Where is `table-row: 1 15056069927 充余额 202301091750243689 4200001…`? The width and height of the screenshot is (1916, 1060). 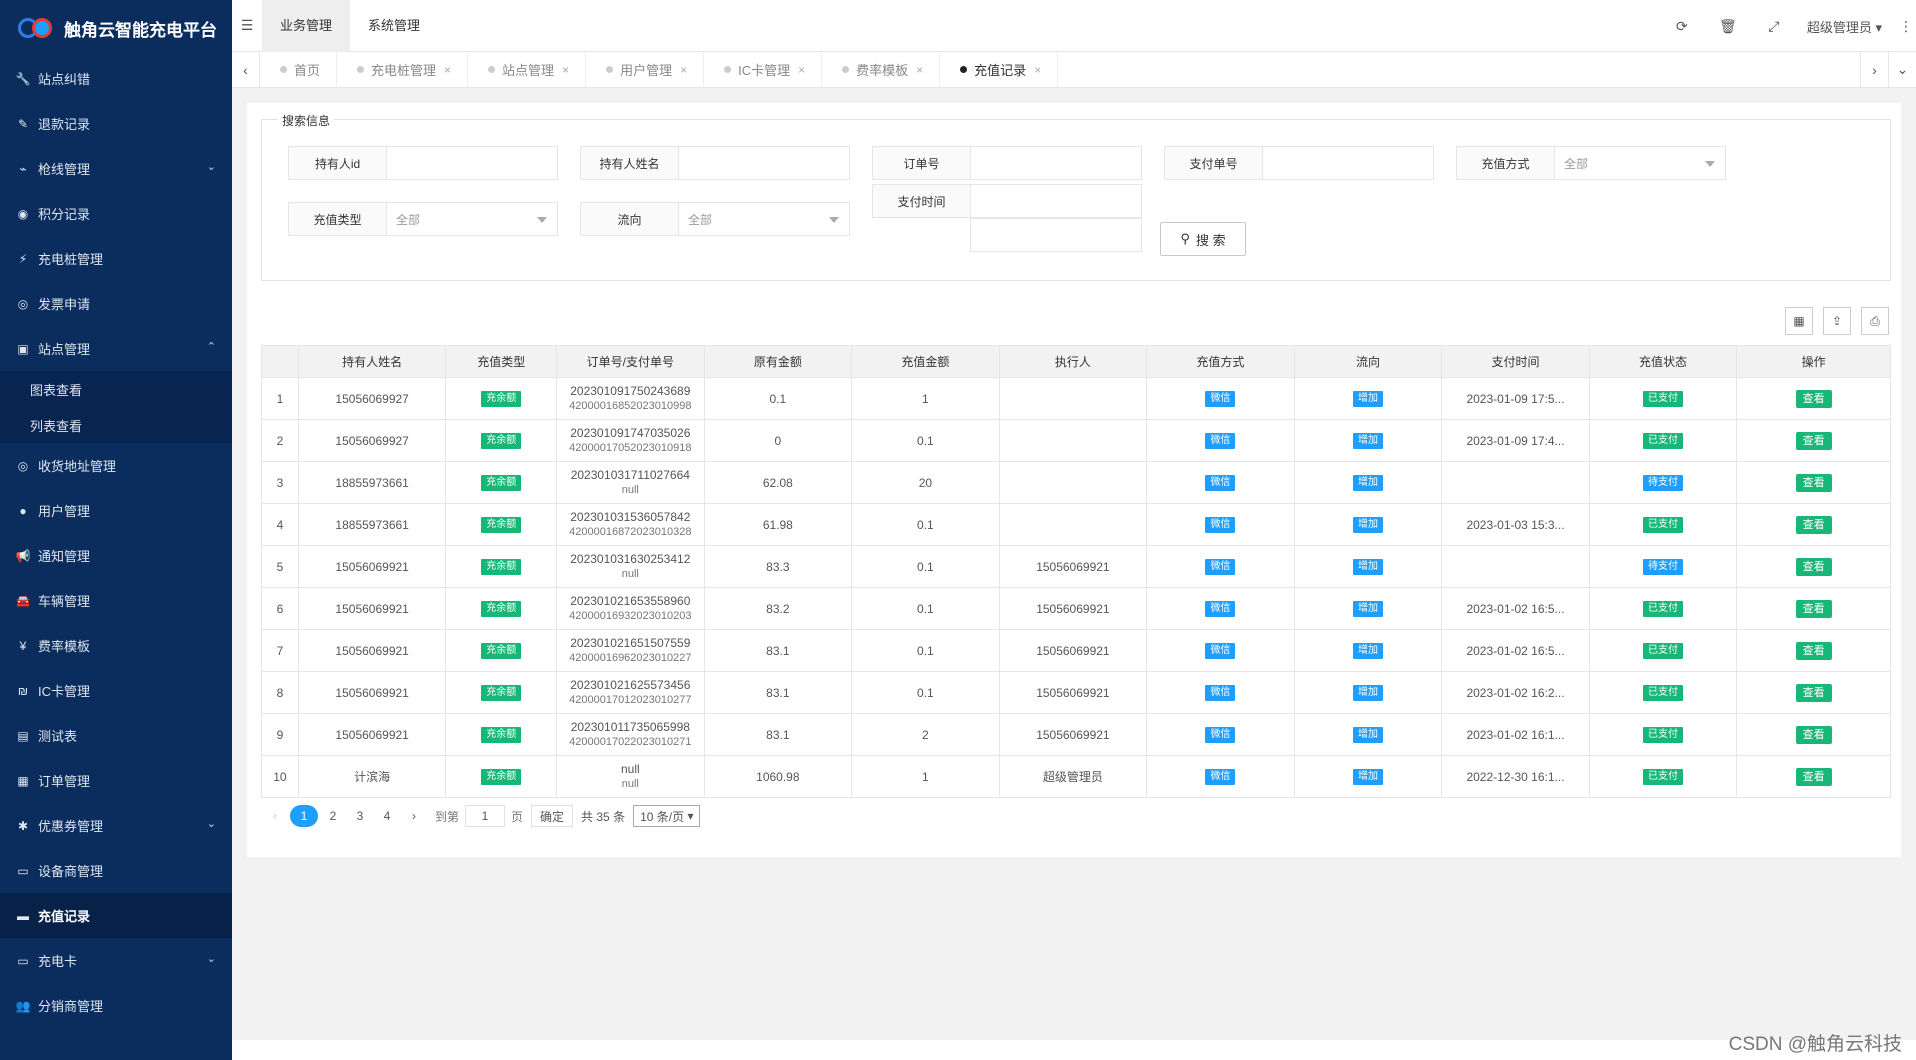
table-row: 1 15056069927 充余额 202301091750243689 4200001… is located at coordinates (1076, 398).